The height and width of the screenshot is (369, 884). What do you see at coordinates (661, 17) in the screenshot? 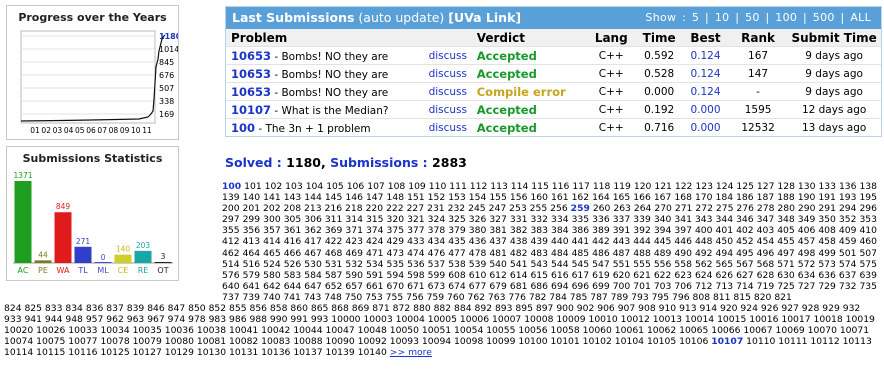
I see `show-label: Show` at bounding box center [661, 17].